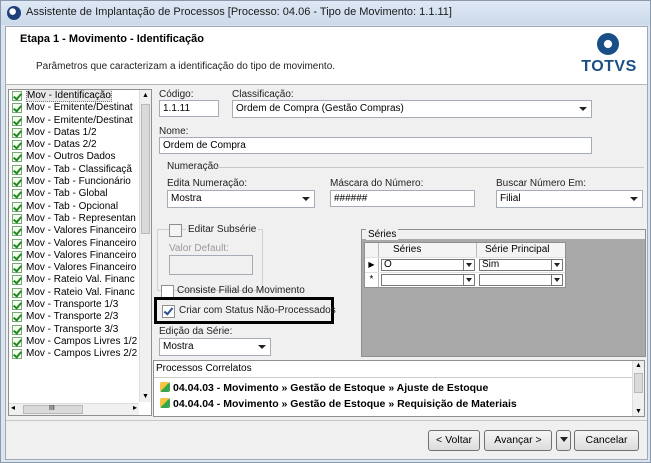 The height and width of the screenshot is (463, 651). What do you see at coordinates (74, 409) in the screenshot?
I see `step-list-horizontal-scrollbar: ◂ III ▸` at bounding box center [74, 409].